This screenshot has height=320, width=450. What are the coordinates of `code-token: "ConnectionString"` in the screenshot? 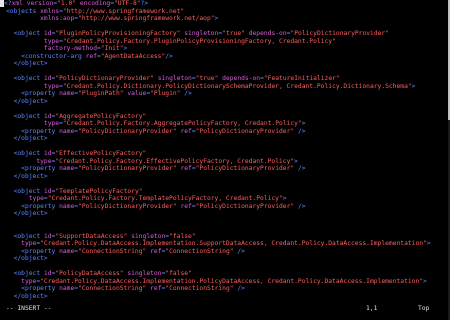 It's located at (199, 251).